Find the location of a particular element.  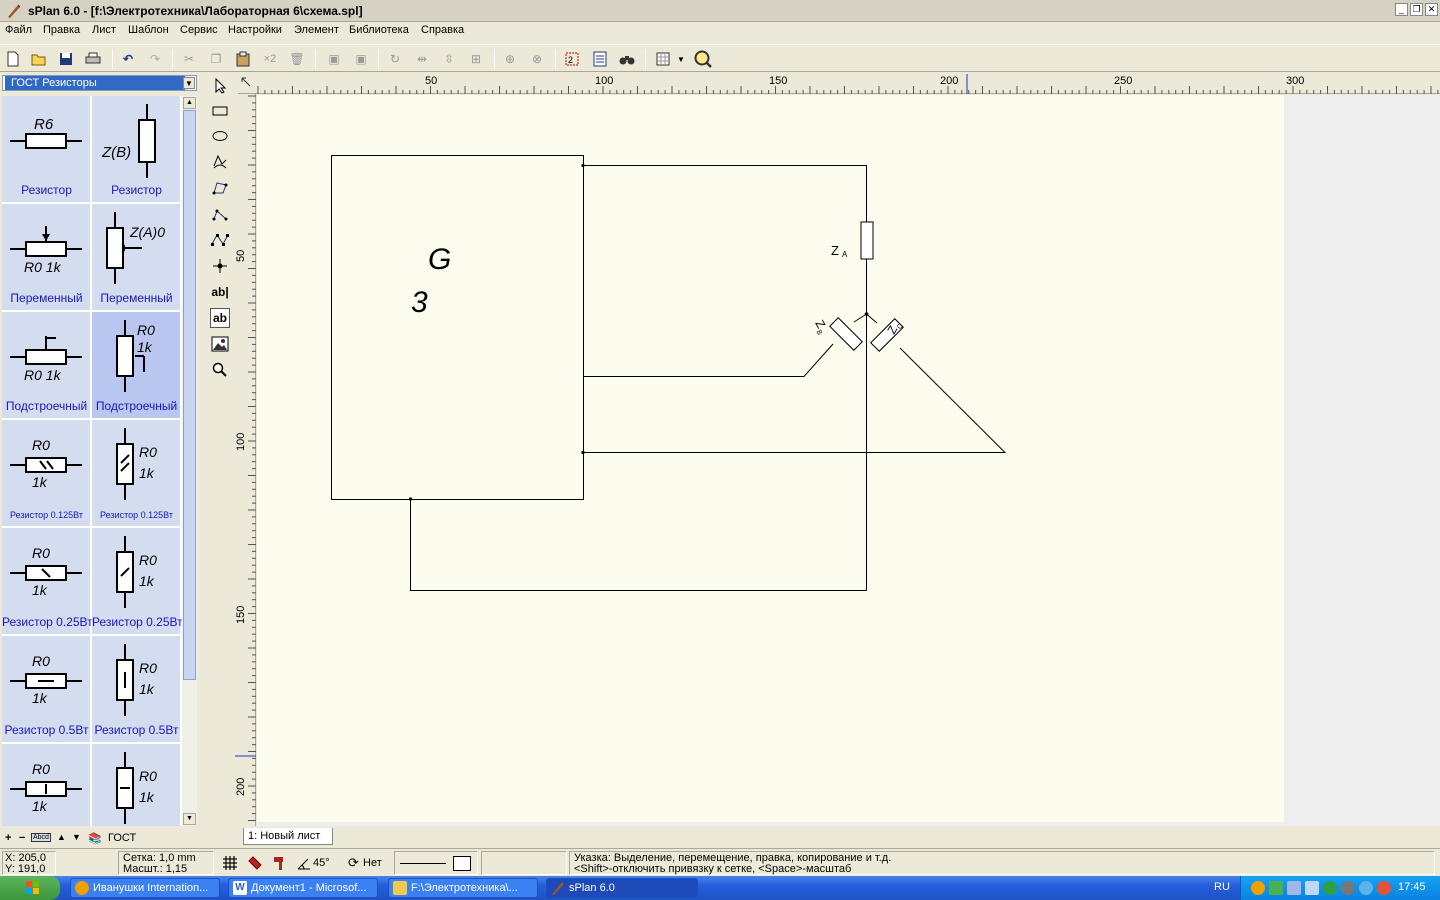

lib-cell-resistor-0125: R0 1k Резистор 0.125Вт is located at coordinates (46, 473).